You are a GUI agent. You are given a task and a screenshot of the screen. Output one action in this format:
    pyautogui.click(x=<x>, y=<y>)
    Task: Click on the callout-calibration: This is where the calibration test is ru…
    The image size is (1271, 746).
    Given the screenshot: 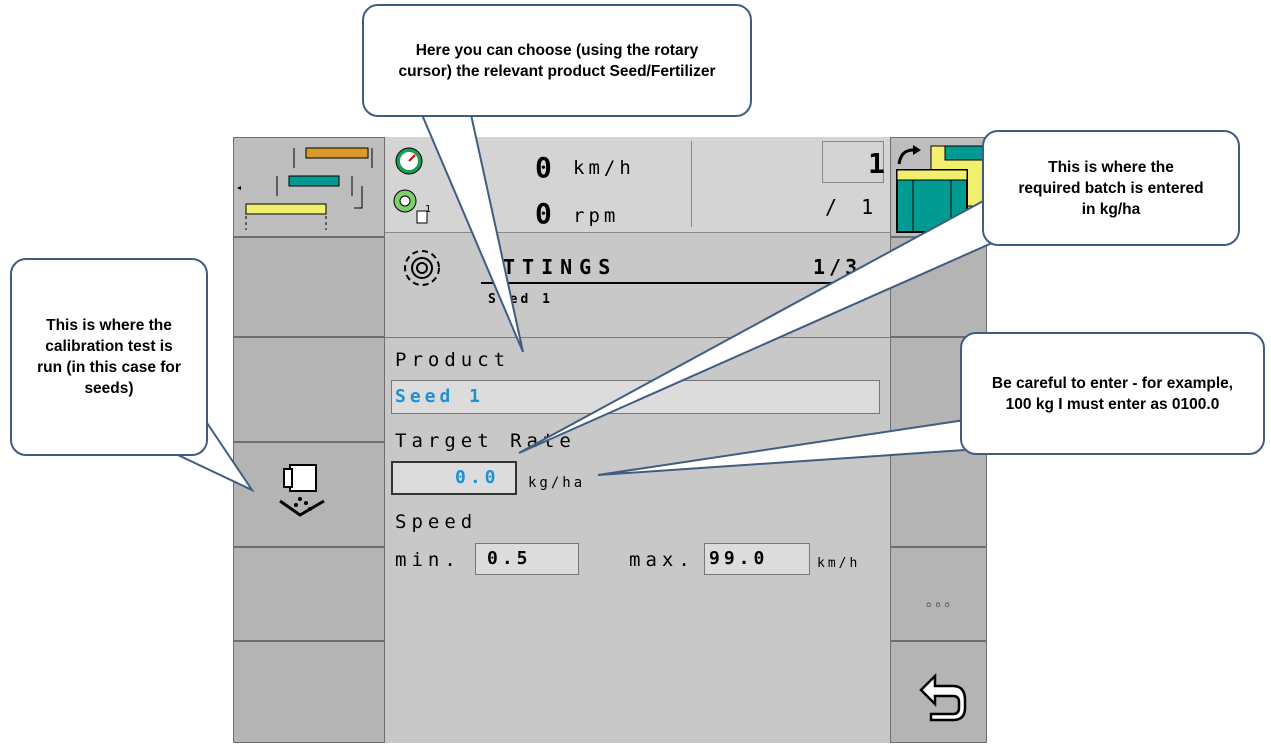 What is the action you would take?
    pyautogui.click(x=109, y=357)
    